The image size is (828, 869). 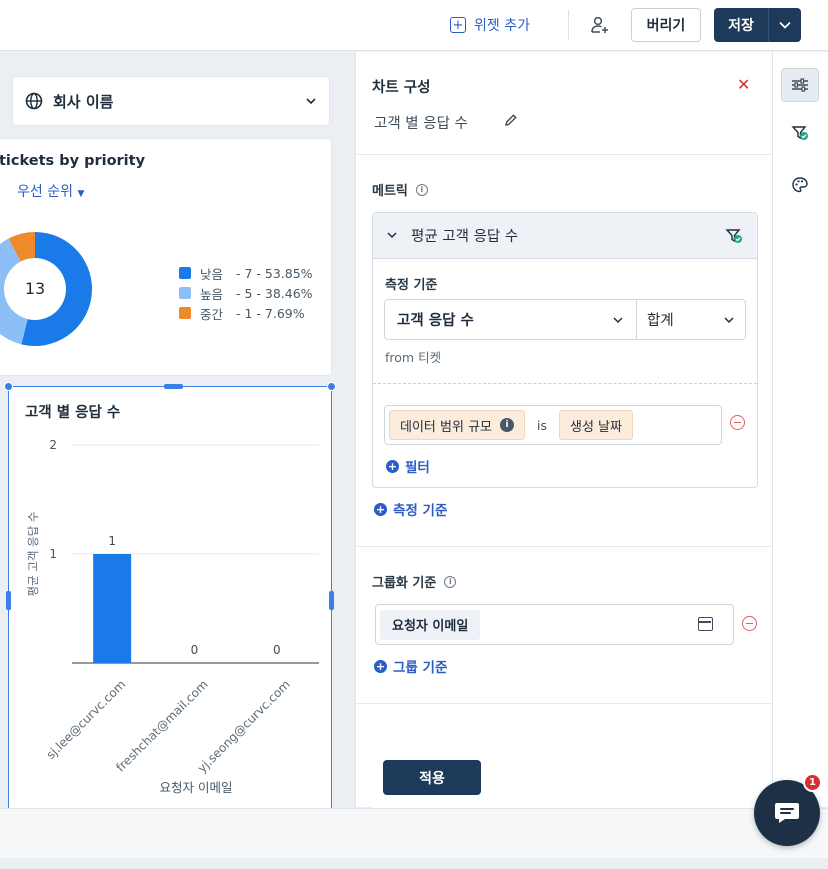 I want to click on aggregation-select: 합계, so click(x=691, y=319).